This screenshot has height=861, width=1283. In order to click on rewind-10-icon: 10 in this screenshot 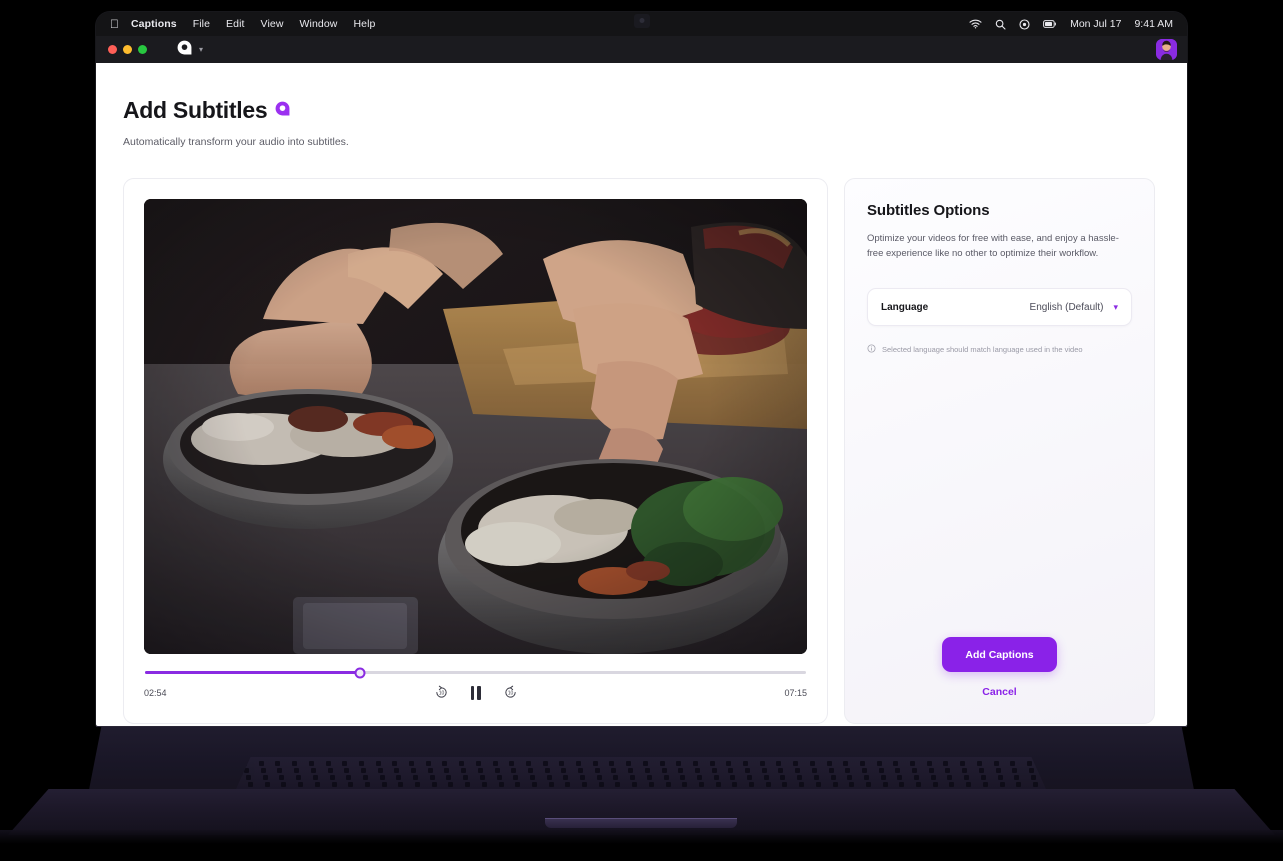, I will do `click(441, 692)`.